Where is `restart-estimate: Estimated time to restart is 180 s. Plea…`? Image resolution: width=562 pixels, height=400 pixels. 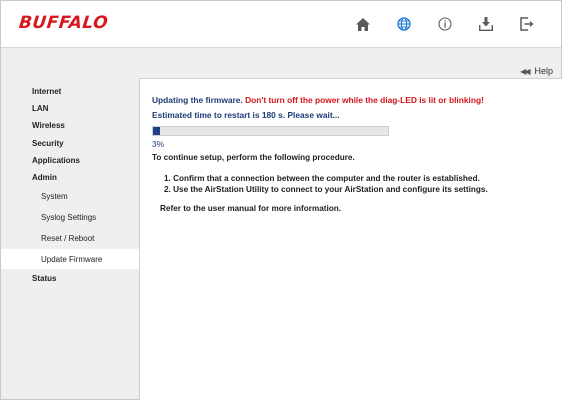 restart-estimate: Estimated time to restart is 180 s. Plea… is located at coordinates (246, 115).